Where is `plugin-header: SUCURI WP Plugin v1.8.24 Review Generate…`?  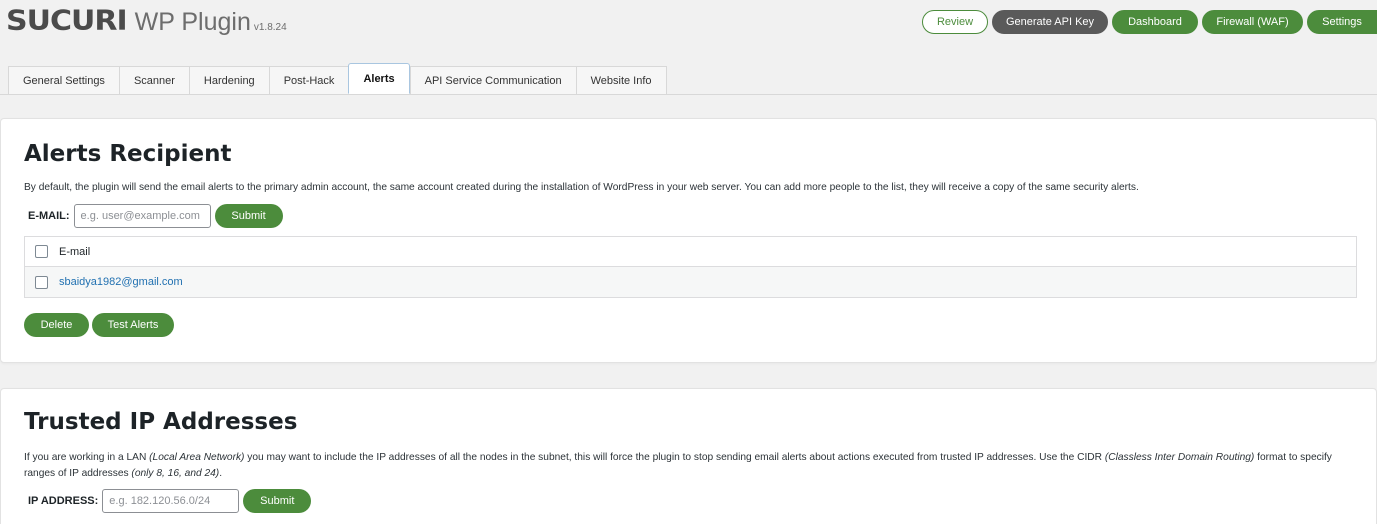
plugin-header: SUCURI WP Plugin v1.8.24 Review Generate… is located at coordinates (688, 22).